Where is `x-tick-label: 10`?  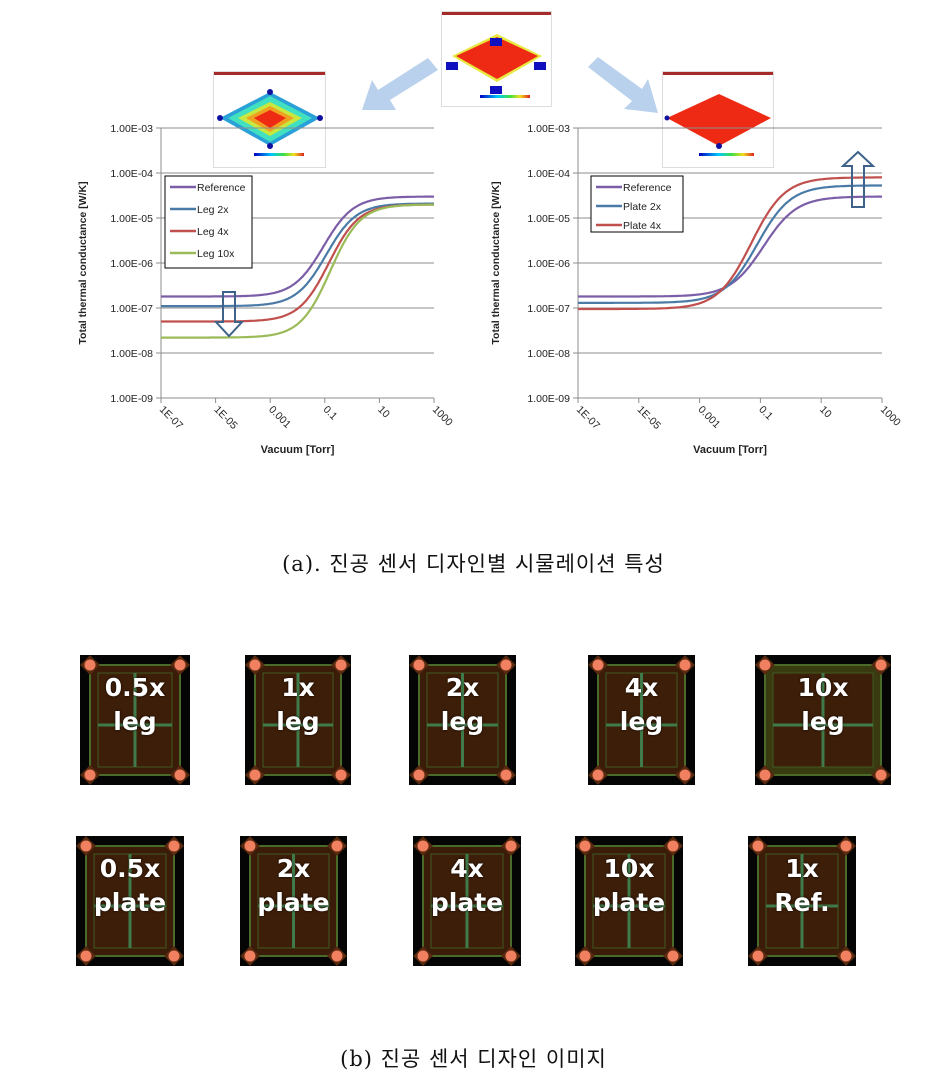 x-tick-label: 10 is located at coordinates (825, 412).